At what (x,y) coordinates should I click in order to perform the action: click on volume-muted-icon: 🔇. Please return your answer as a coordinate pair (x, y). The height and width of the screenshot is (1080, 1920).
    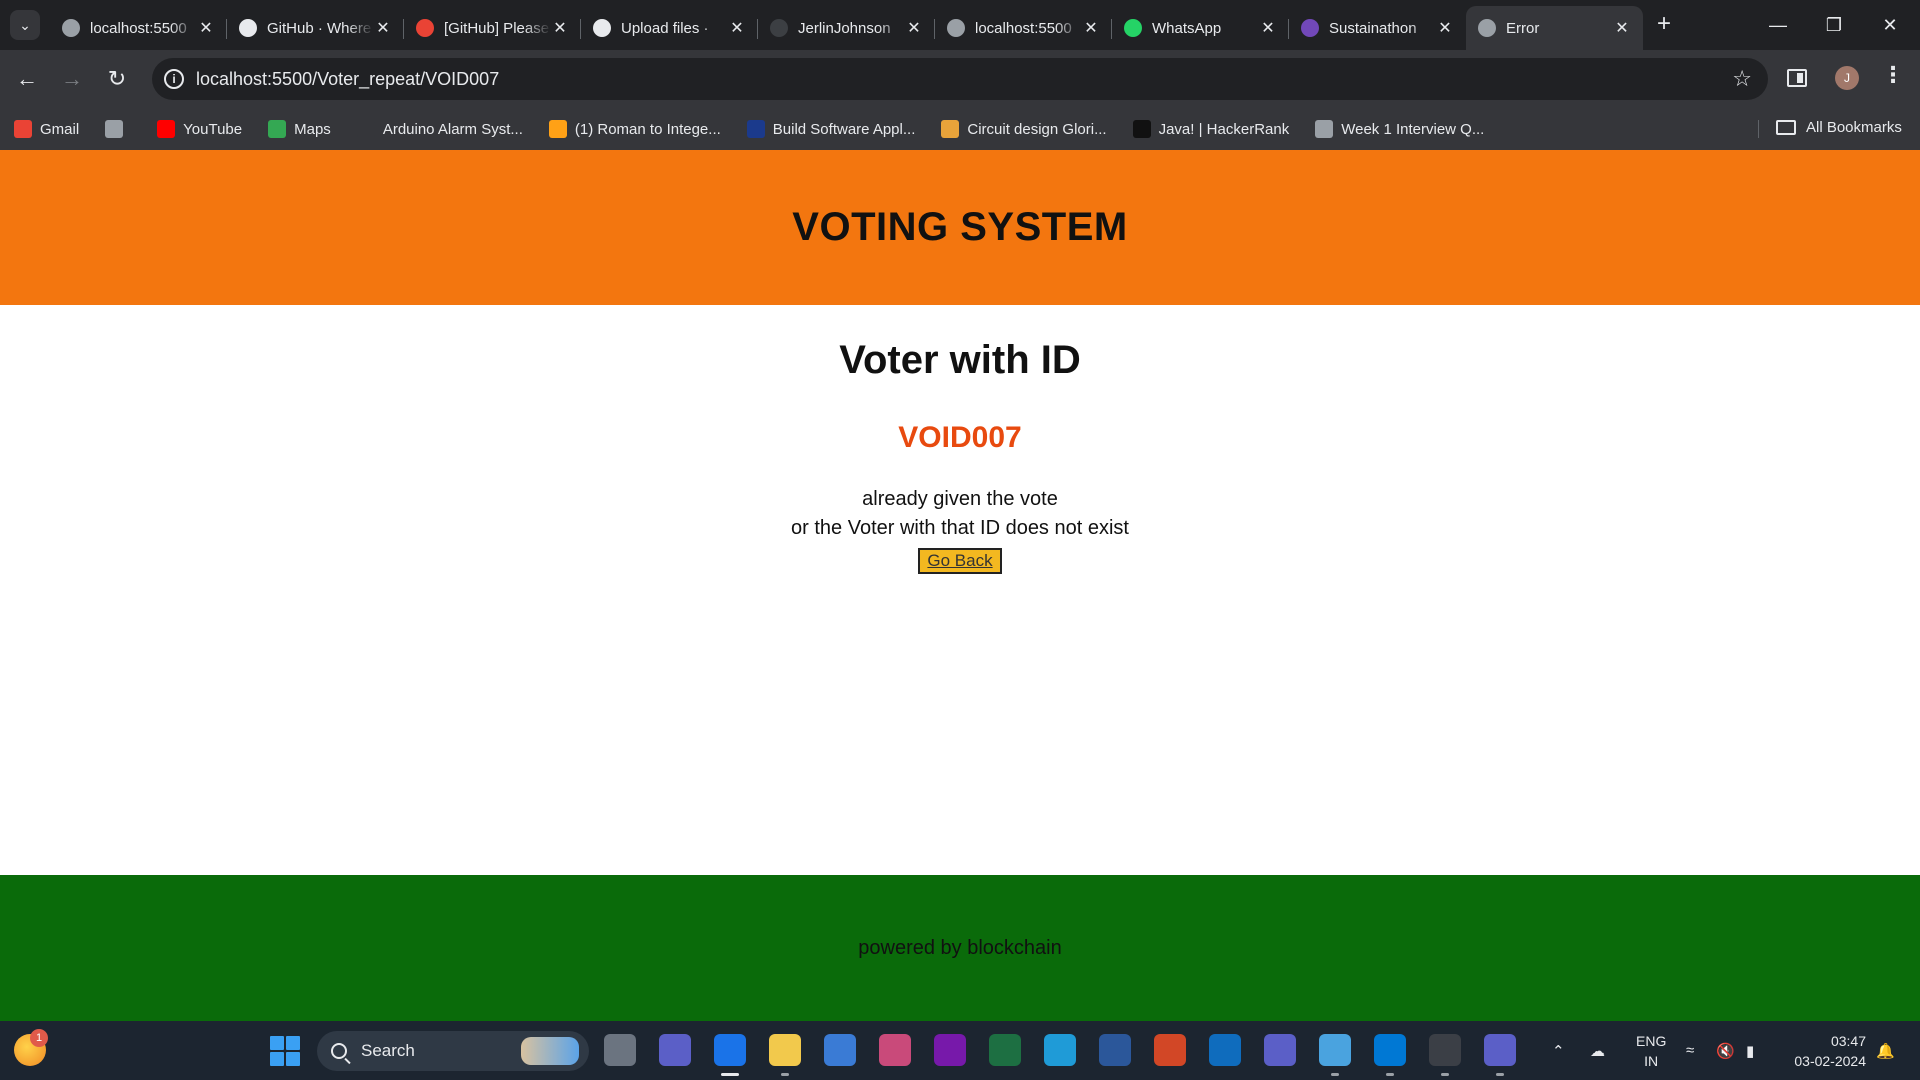
    Looking at the image, I should click on (1725, 1050).